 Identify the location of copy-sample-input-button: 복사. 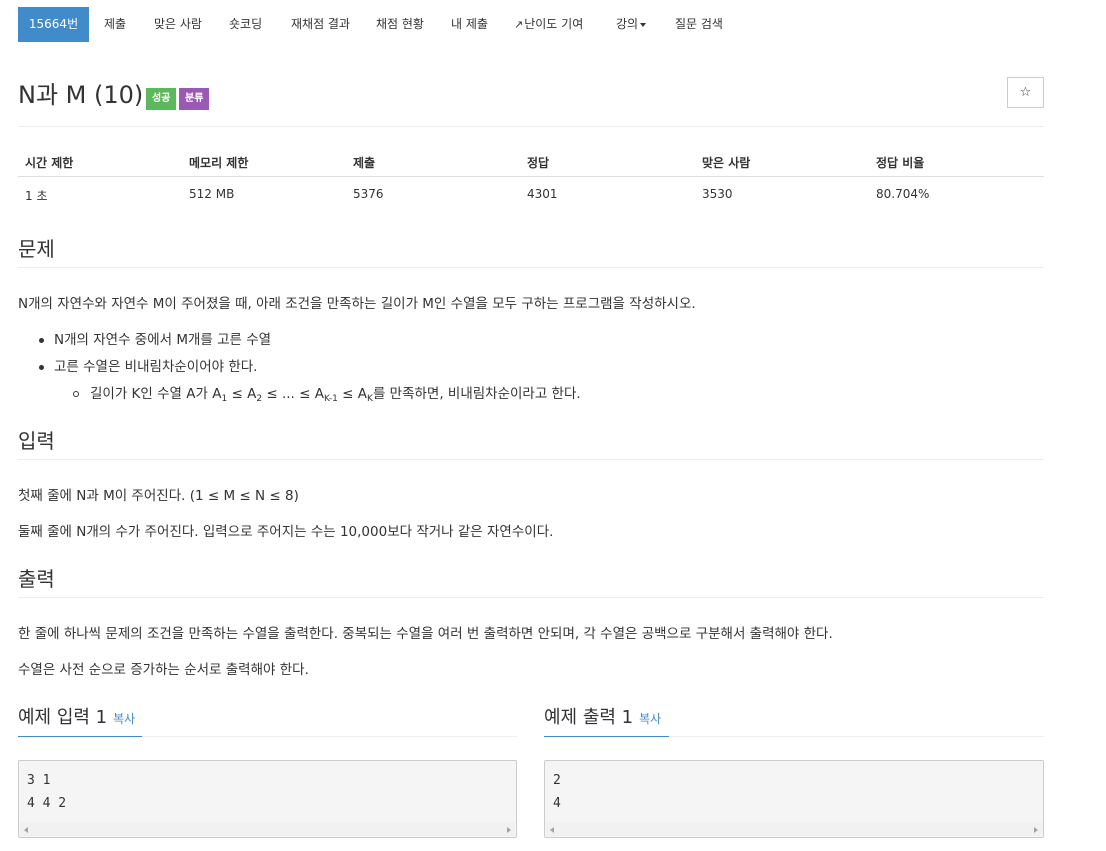
(124, 719).